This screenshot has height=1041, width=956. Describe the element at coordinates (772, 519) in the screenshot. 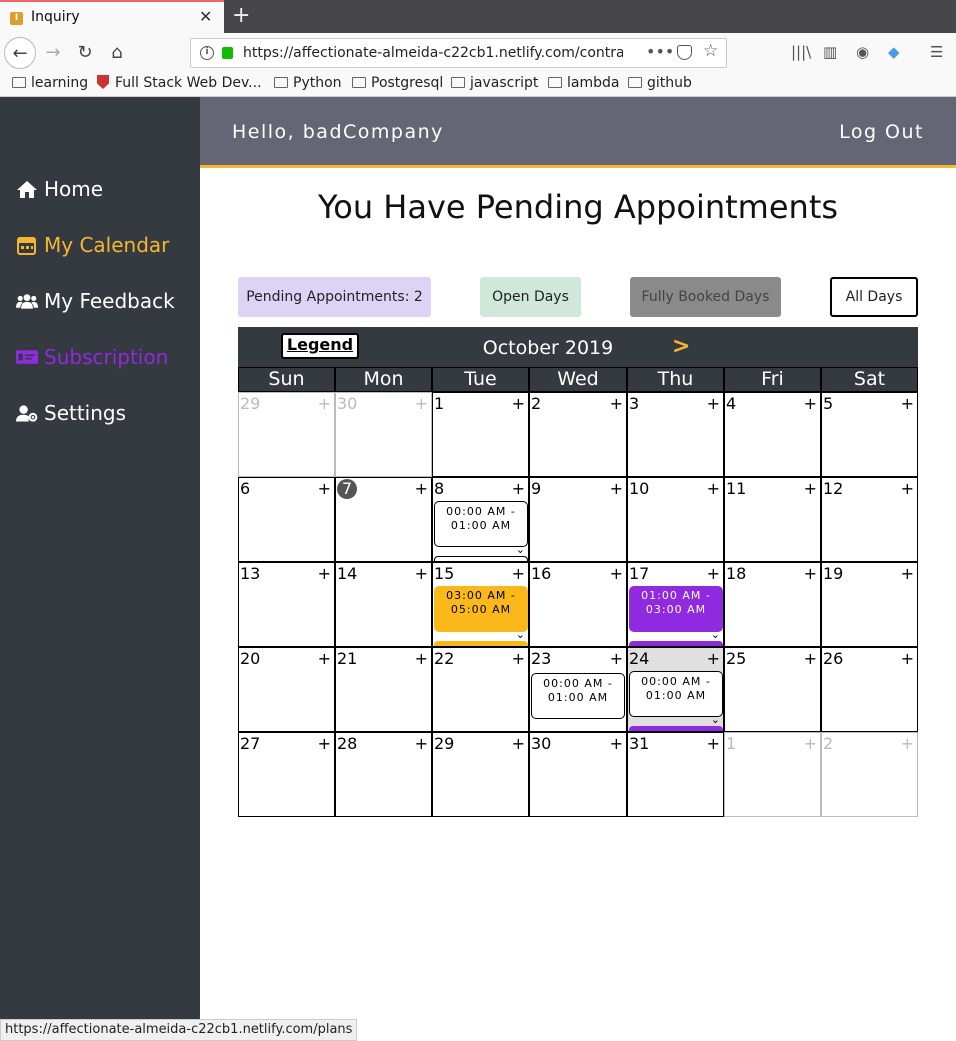

I see `calendar-day: 11 +` at that location.